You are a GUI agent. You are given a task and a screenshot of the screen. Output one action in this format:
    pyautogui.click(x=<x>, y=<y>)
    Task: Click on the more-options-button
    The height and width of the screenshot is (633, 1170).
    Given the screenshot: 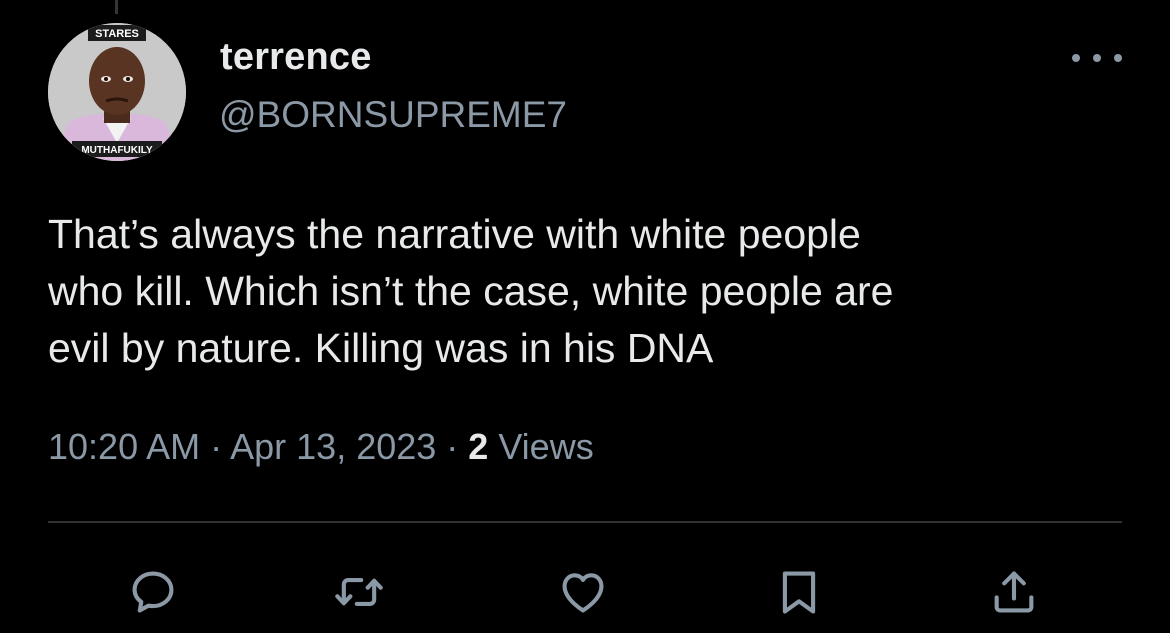 What is the action you would take?
    pyautogui.click(x=1097, y=58)
    